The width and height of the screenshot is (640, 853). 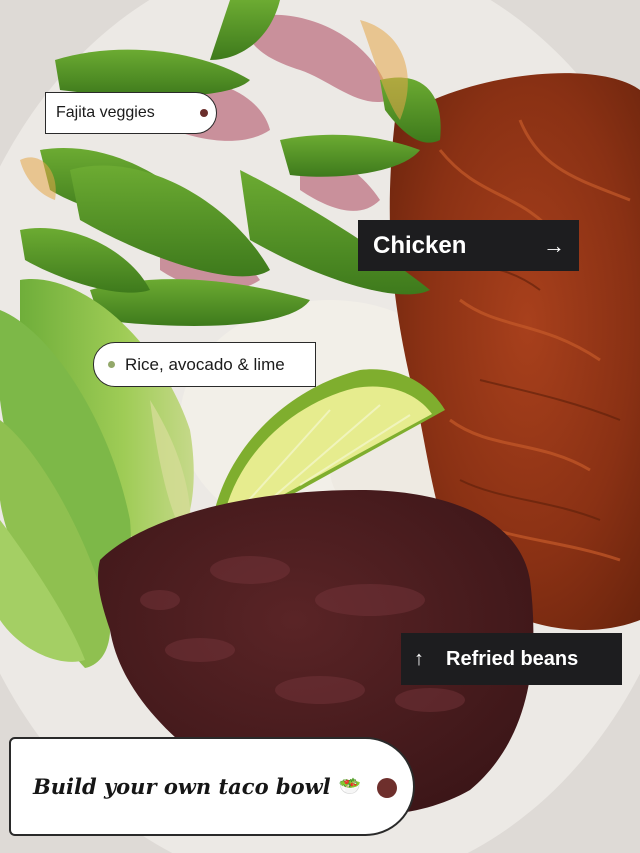 What do you see at coordinates (350, 786) in the screenshot?
I see `bowl-icon: 🥗` at bounding box center [350, 786].